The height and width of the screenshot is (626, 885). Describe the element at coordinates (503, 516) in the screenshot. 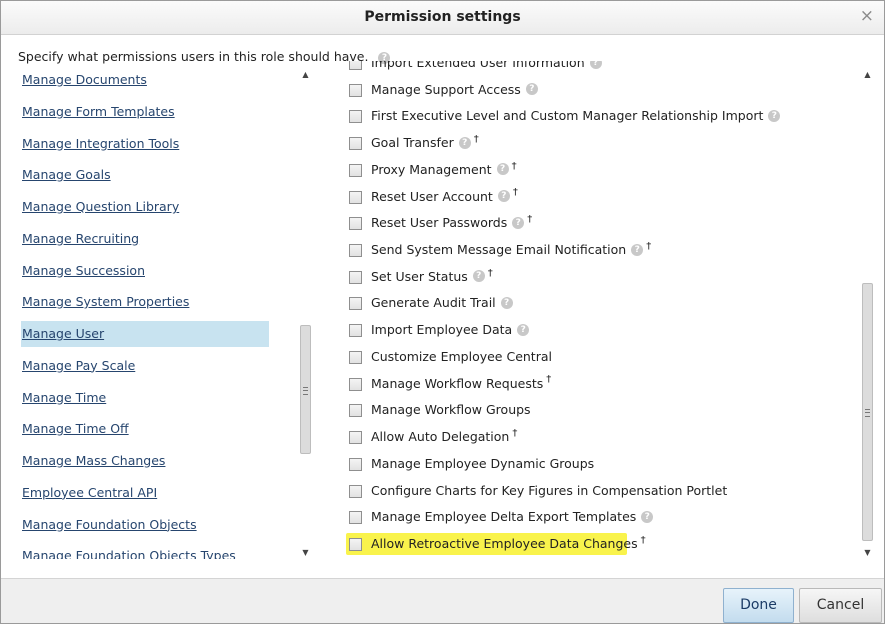

I see `permission-label: Manage Employee Delta Export Templates` at that location.